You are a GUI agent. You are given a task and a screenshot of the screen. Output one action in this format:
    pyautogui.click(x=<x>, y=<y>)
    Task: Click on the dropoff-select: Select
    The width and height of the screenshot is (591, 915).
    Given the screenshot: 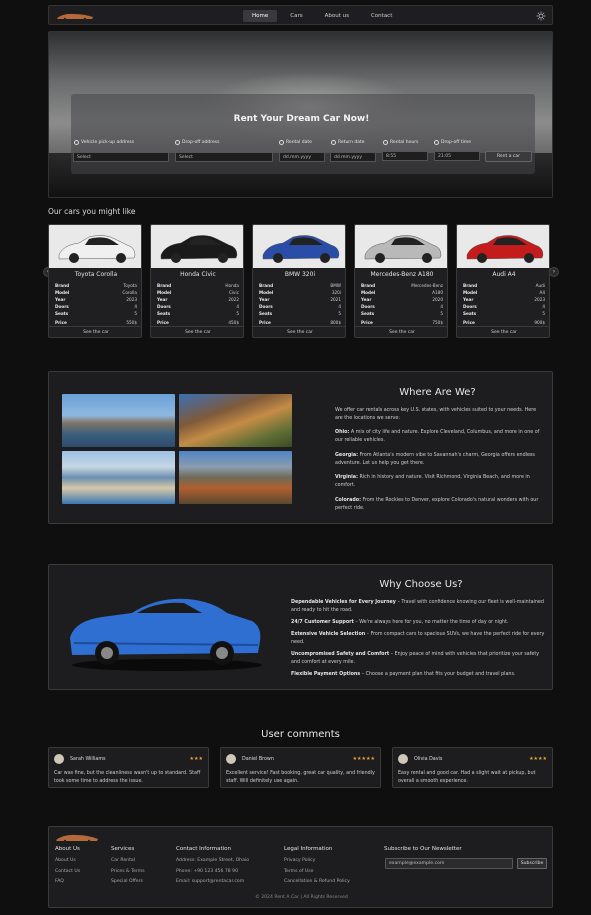 What is the action you would take?
    pyautogui.click(x=224, y=157)
    